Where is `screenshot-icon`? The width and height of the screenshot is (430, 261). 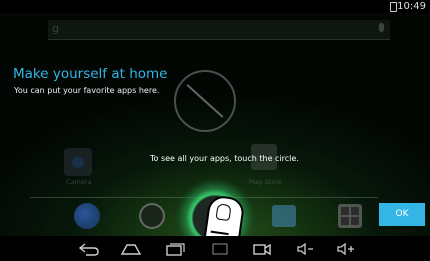
screenshot-icon is located at coordinates (220, 248).